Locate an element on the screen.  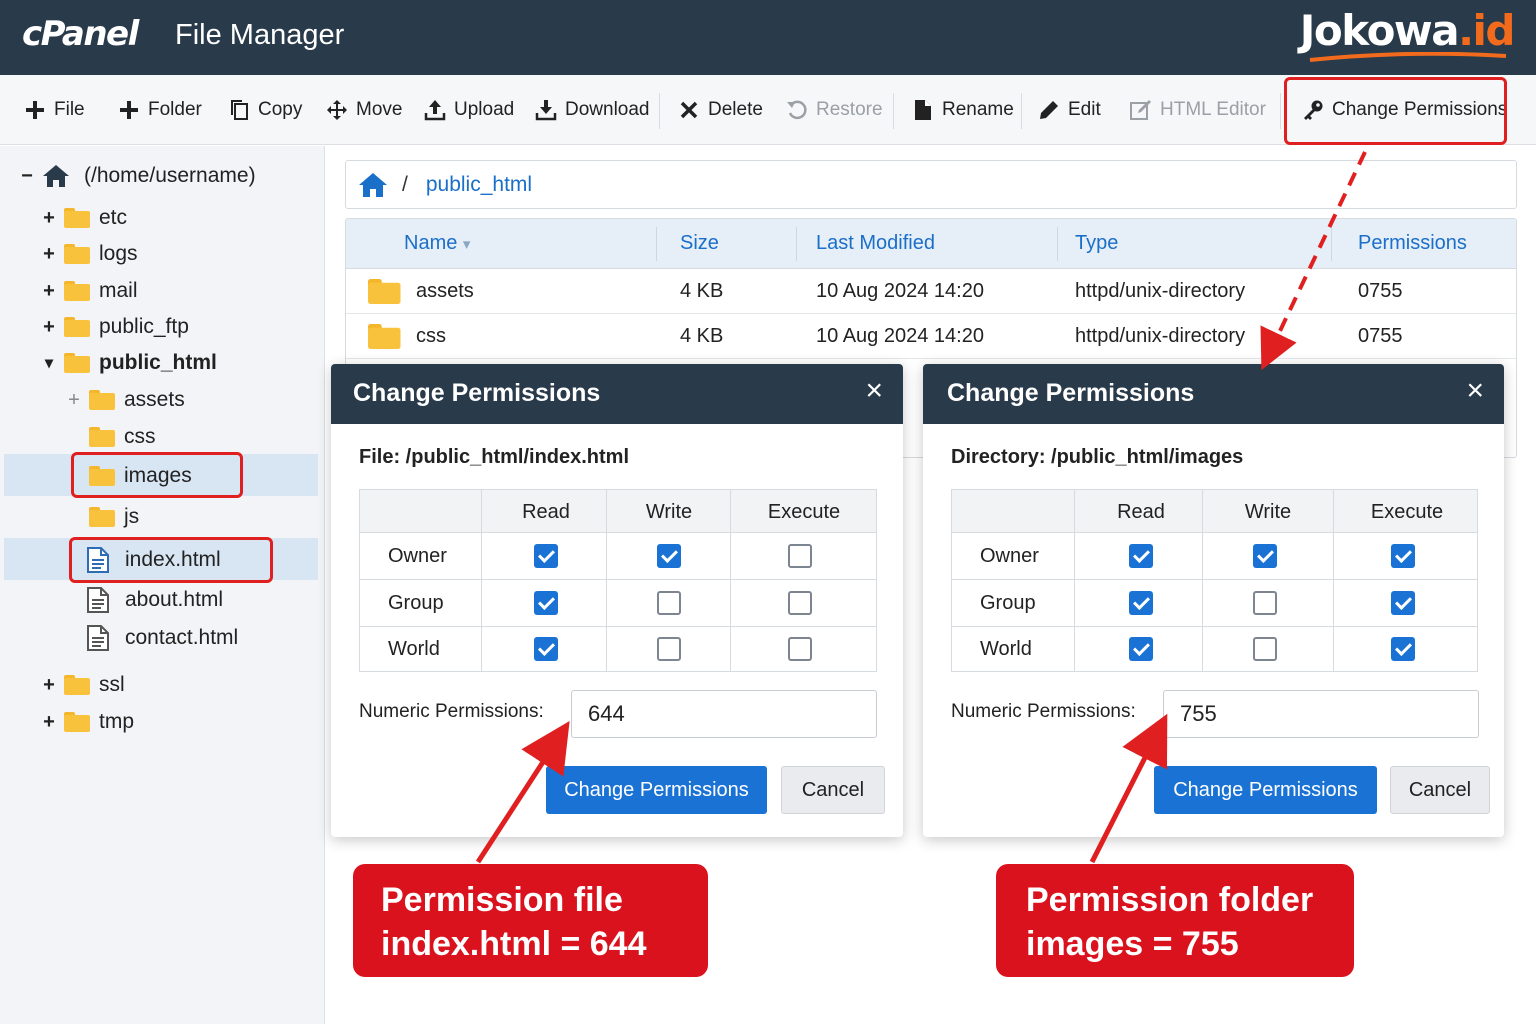
rename-button: Rename is located at coordinates (963, 110).